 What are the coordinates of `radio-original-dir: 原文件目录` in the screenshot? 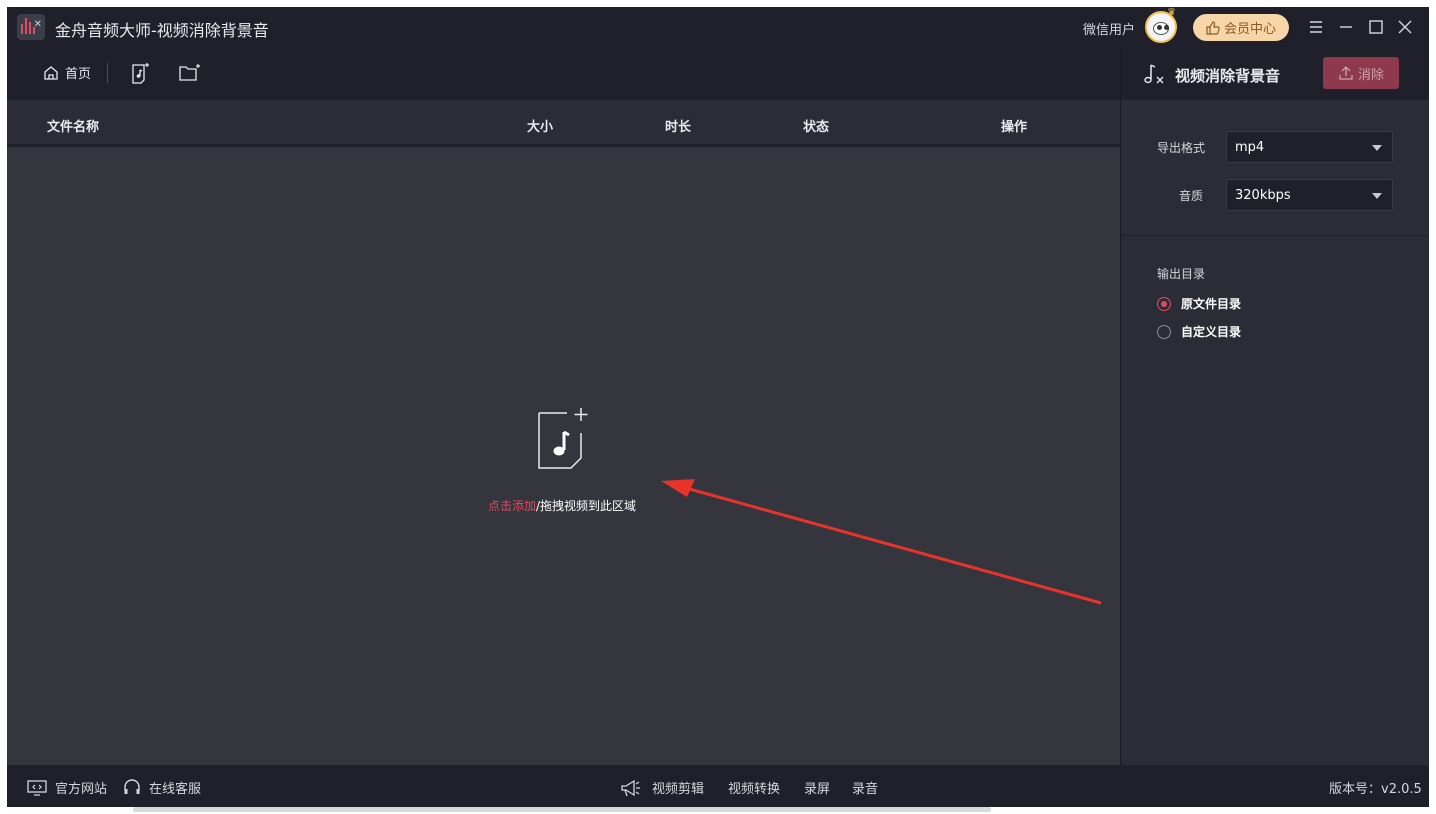 It's located at (1199, 303).